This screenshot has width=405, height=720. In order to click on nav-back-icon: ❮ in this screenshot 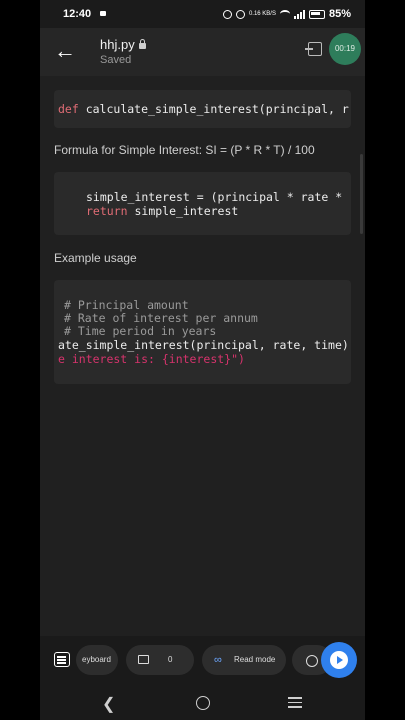, I will do `click(108, 704)`.